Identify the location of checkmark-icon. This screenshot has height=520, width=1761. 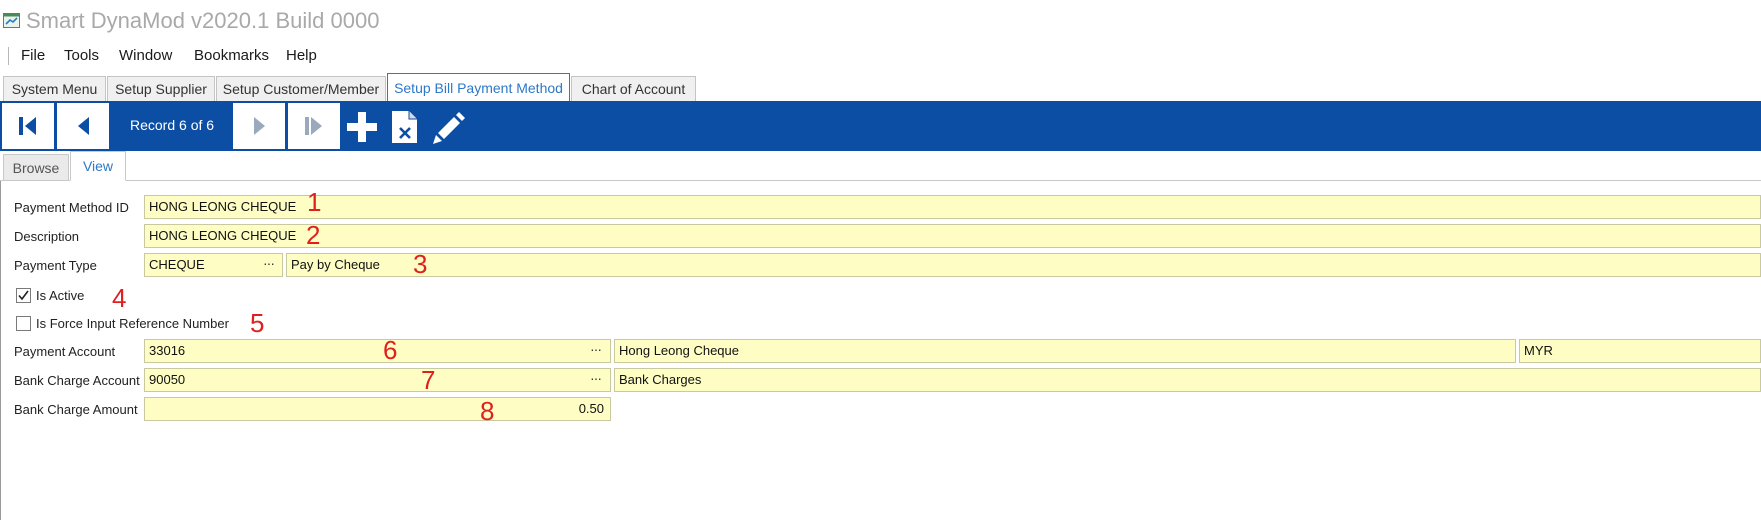
(23, 295).